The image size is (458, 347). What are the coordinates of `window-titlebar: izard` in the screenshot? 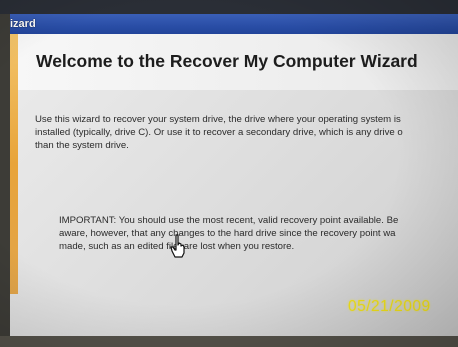 It's located at (232, 24).